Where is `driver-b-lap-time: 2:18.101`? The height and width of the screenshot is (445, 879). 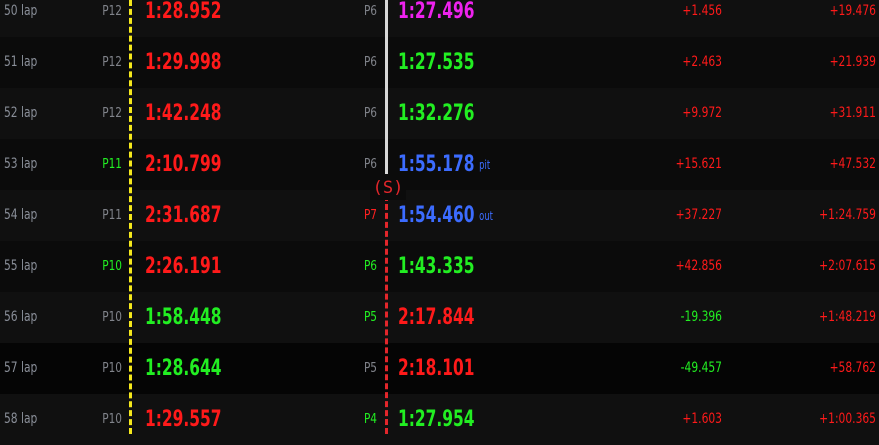
driver-b-lap-time: 2:18.101 is located at coordinates (436, 368).